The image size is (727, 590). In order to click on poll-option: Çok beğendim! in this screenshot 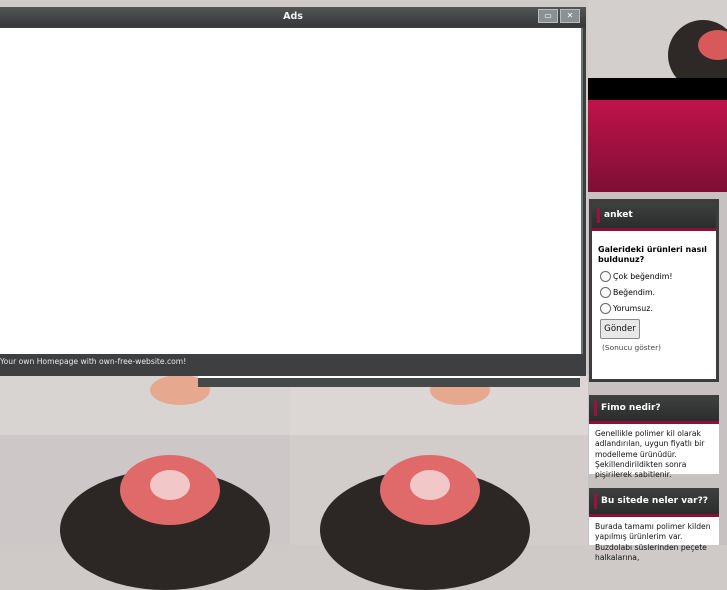, I will do `click(658, 276)`.